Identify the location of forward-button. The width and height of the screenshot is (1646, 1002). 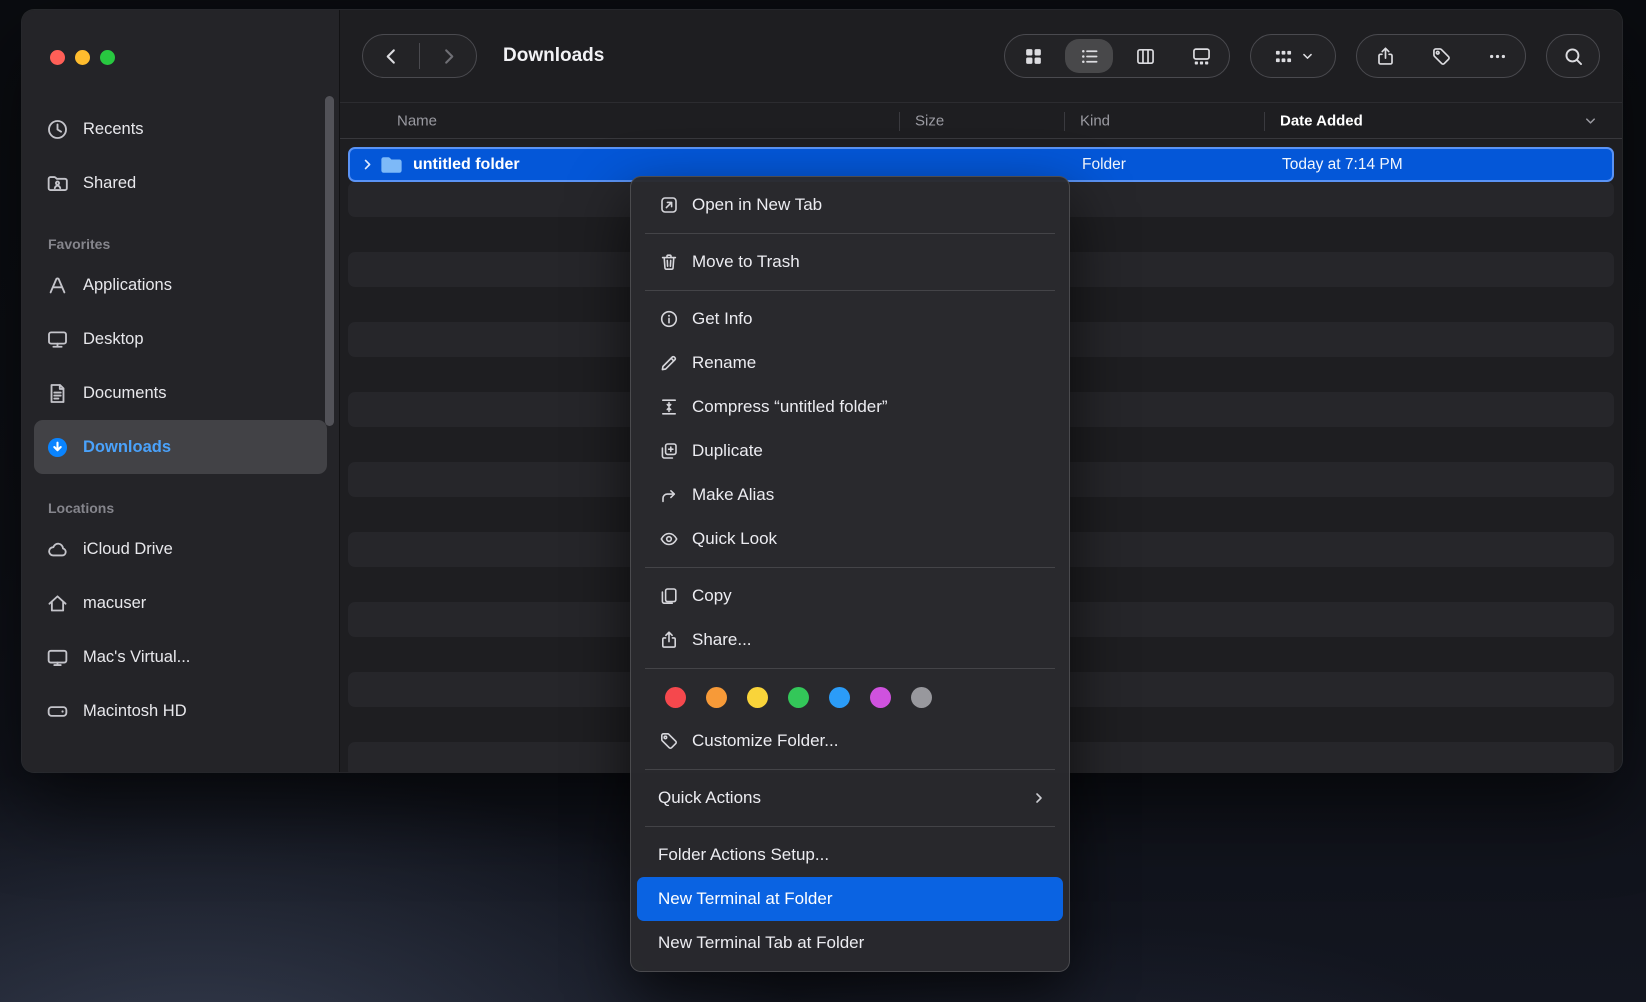
(448, 56).